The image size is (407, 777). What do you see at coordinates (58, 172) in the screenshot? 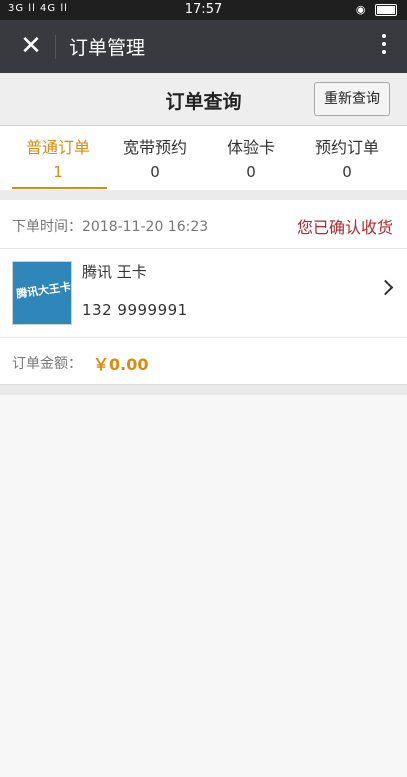
I see `tab-count: 1` at bounding box center [58, 172].